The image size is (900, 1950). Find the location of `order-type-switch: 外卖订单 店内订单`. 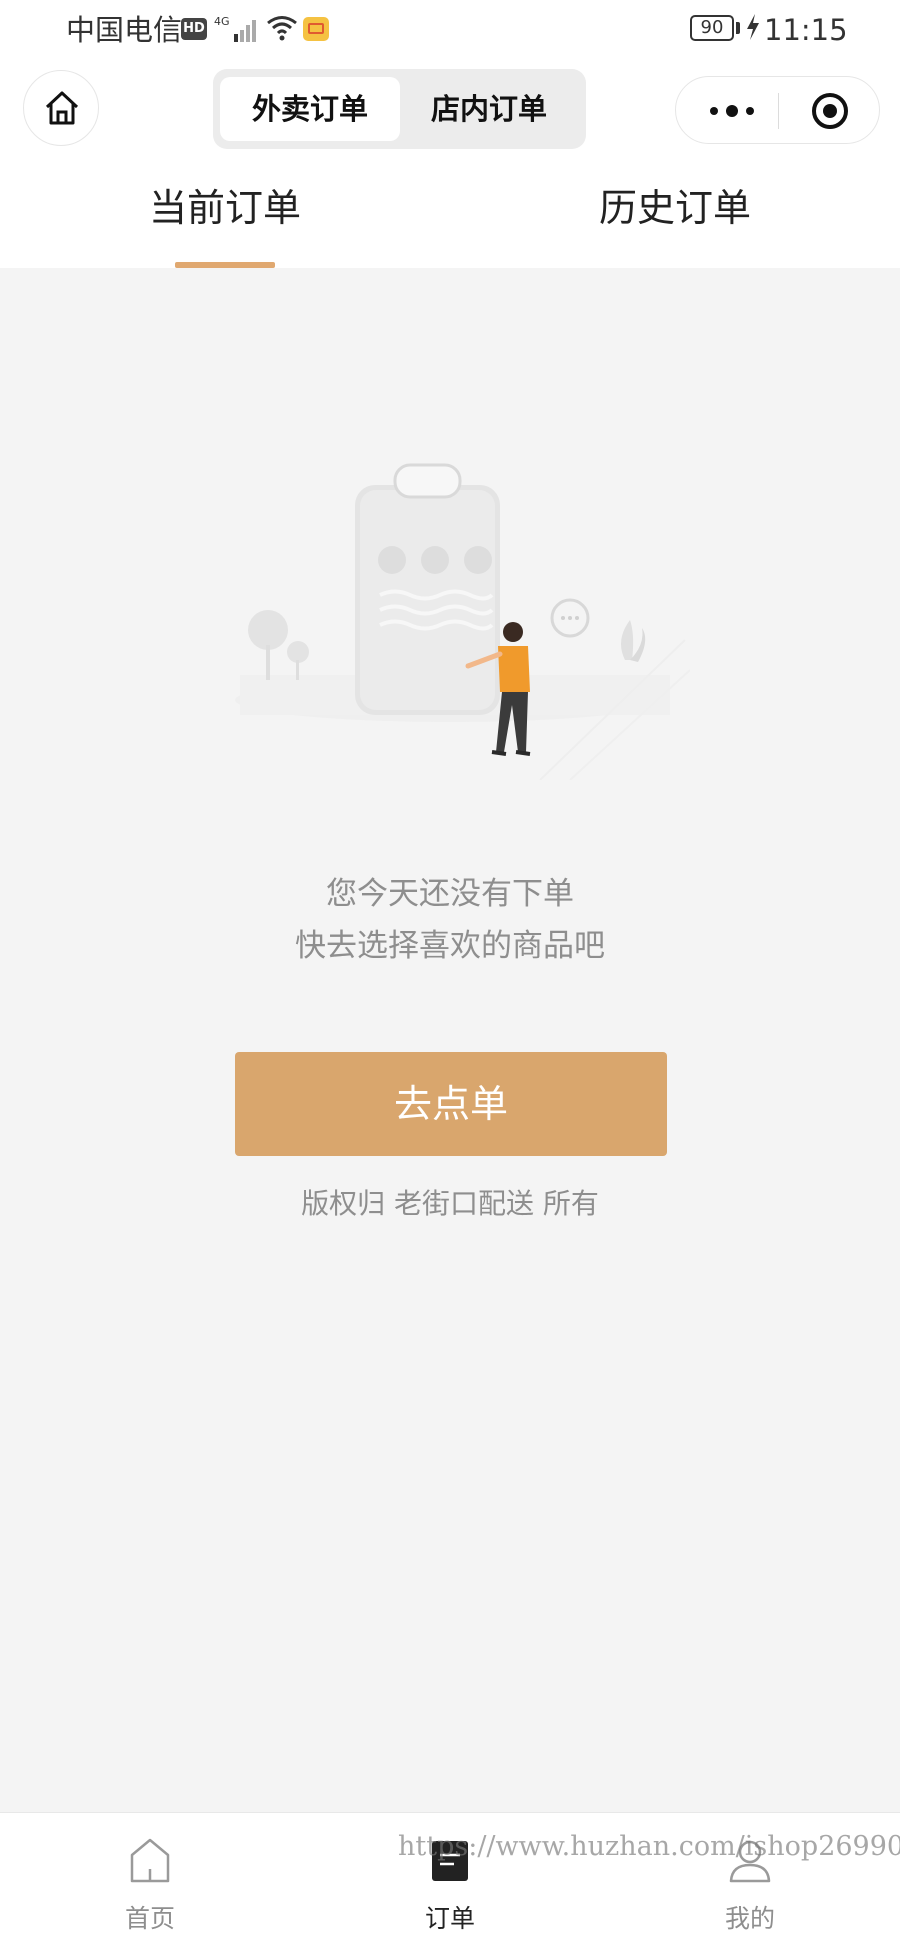

order-type-switch: 外卖订单 店内订单 is located at coordinates (399, 109).